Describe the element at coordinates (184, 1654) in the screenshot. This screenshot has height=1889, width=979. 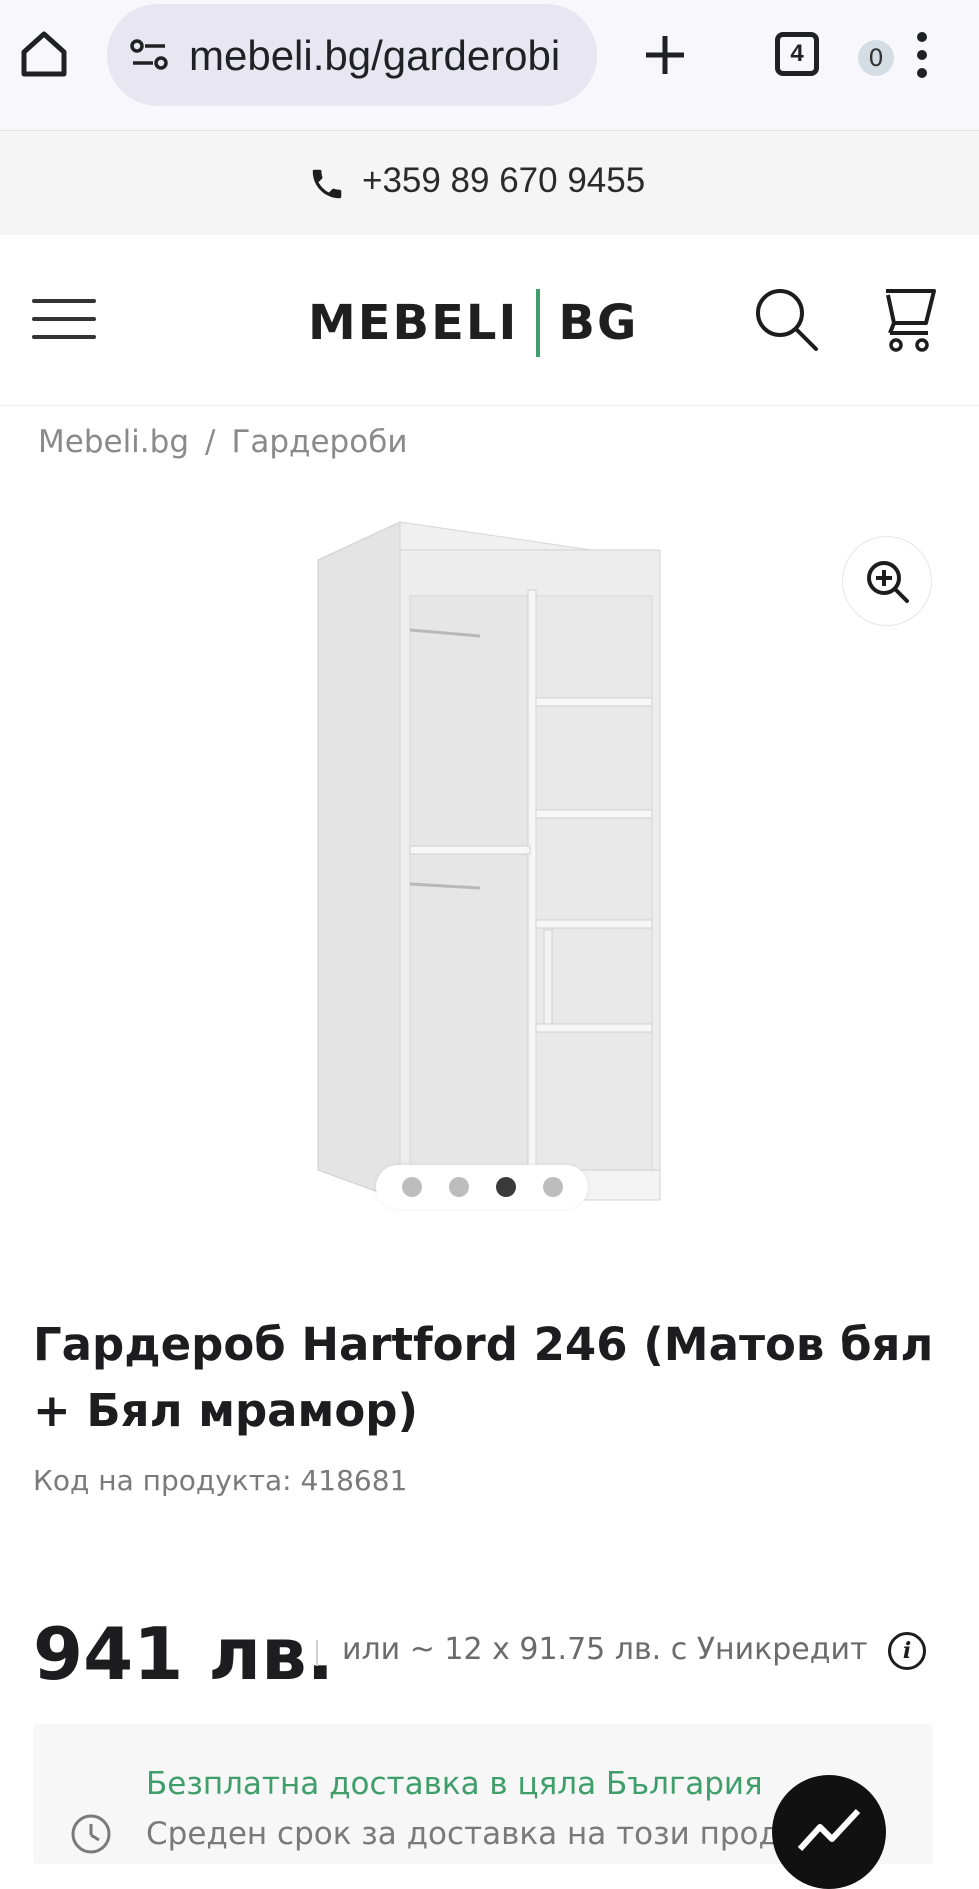
I see `product-price: 941 лв.` at that location.